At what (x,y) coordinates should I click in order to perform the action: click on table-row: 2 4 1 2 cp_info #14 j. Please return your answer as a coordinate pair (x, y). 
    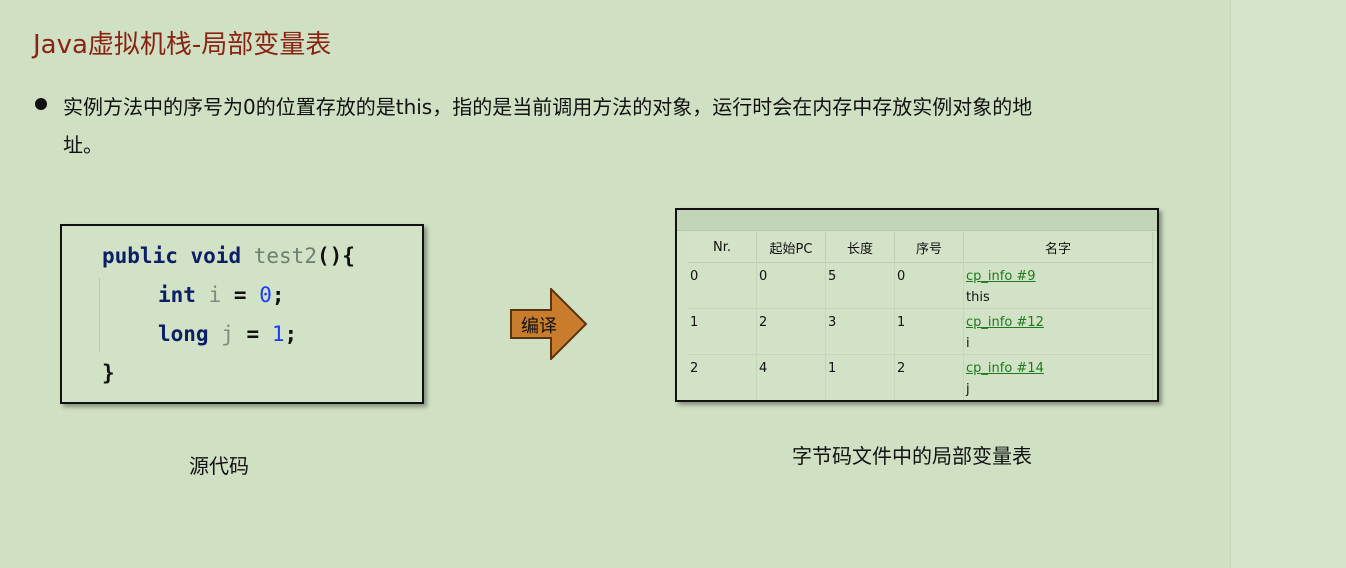
    Looking at the image, I should click on (920, 377).